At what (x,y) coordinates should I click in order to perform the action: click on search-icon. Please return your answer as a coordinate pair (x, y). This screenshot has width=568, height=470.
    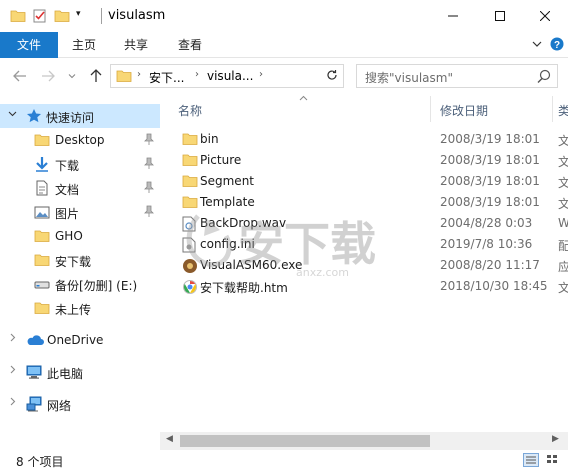
    Looking at the image, I should click on (544, 77).